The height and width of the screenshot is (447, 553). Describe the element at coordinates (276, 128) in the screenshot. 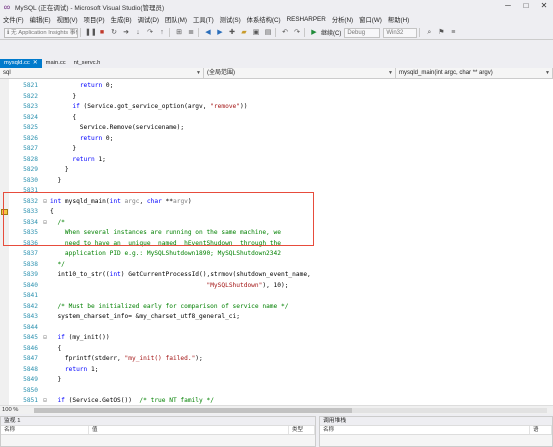

I see `code-line: 5825 Service.Remove(servicename);` at that location.